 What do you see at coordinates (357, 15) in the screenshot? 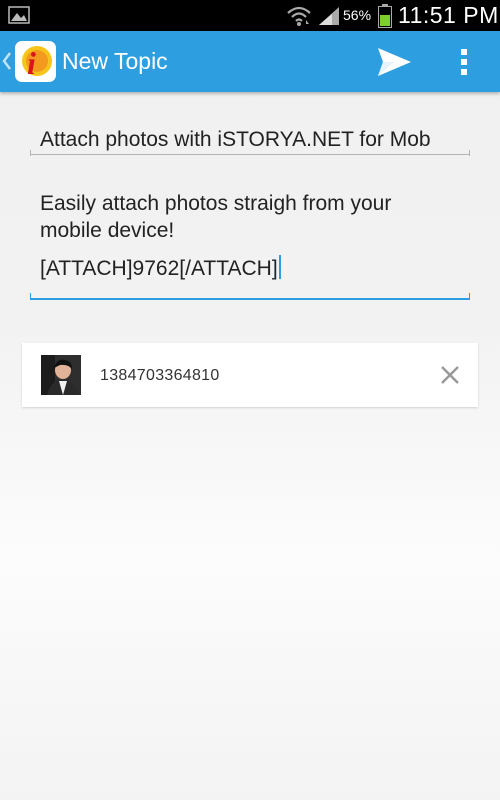
I see `battery-percent: 56%` at bounding box center [357, 15].